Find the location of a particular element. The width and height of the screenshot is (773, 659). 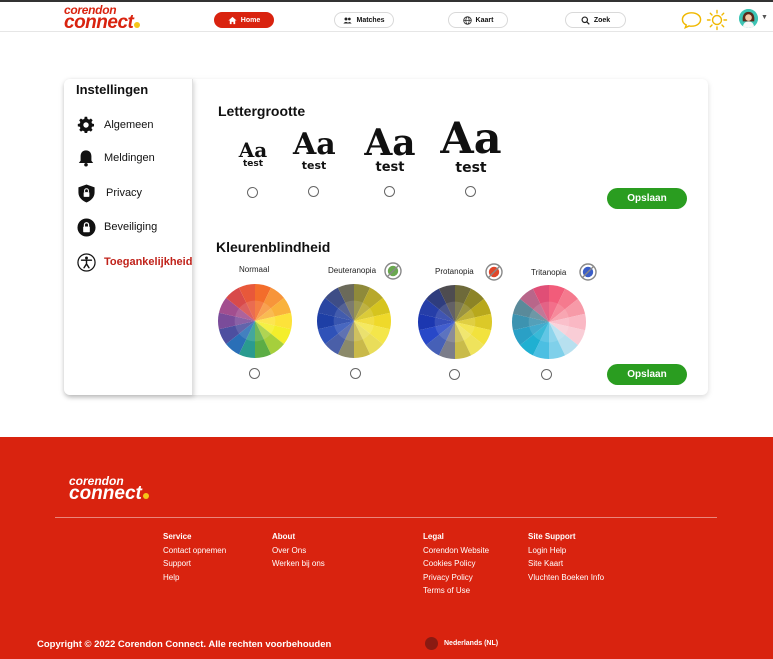

footer-link-corendon-website: Corendon Website is located at coordinates (456, 551).